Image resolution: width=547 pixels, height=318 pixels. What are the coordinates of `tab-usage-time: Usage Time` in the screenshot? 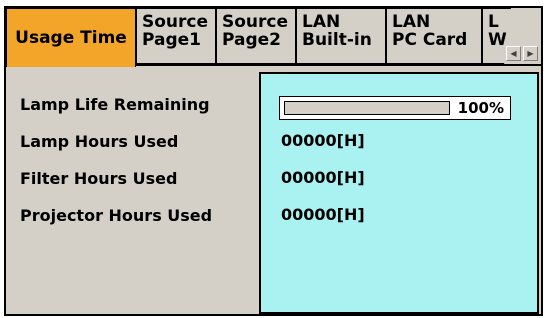 It's located at (71, 37).